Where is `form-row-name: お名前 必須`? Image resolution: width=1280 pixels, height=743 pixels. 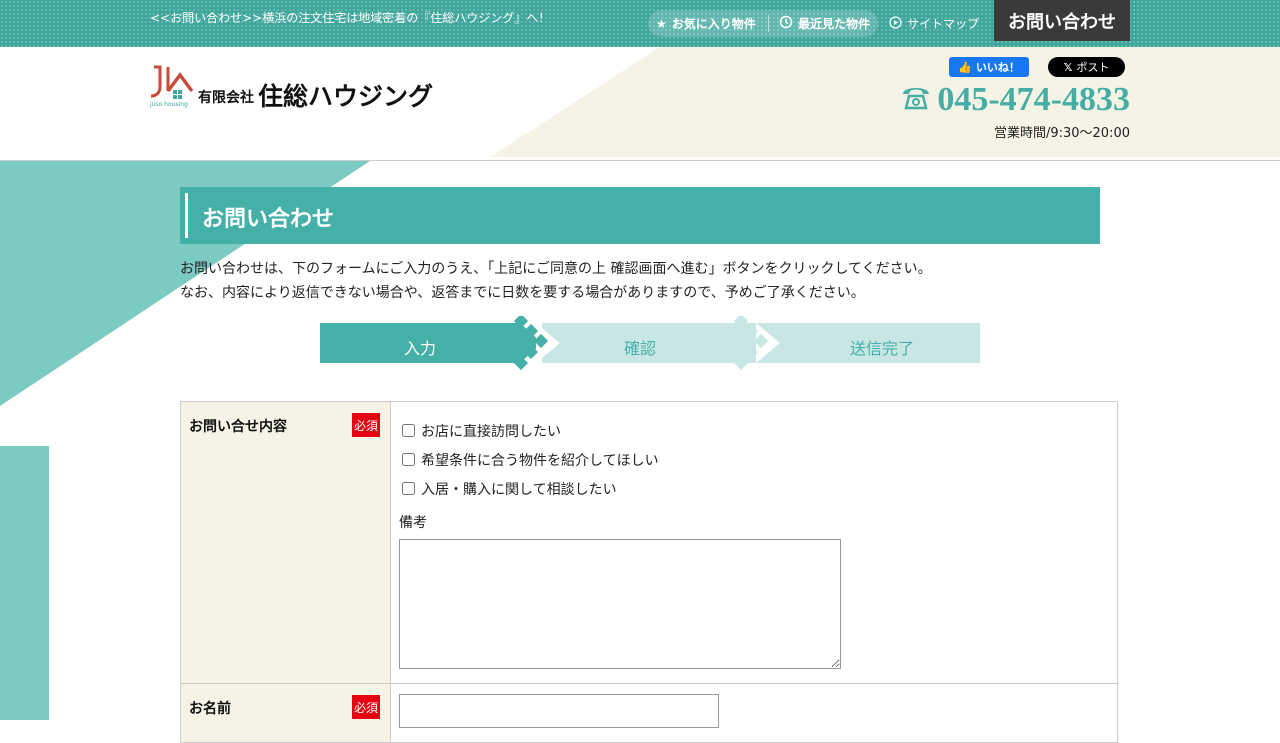 form-row-name: お名前 必須 is located at coordinates (649, 713).